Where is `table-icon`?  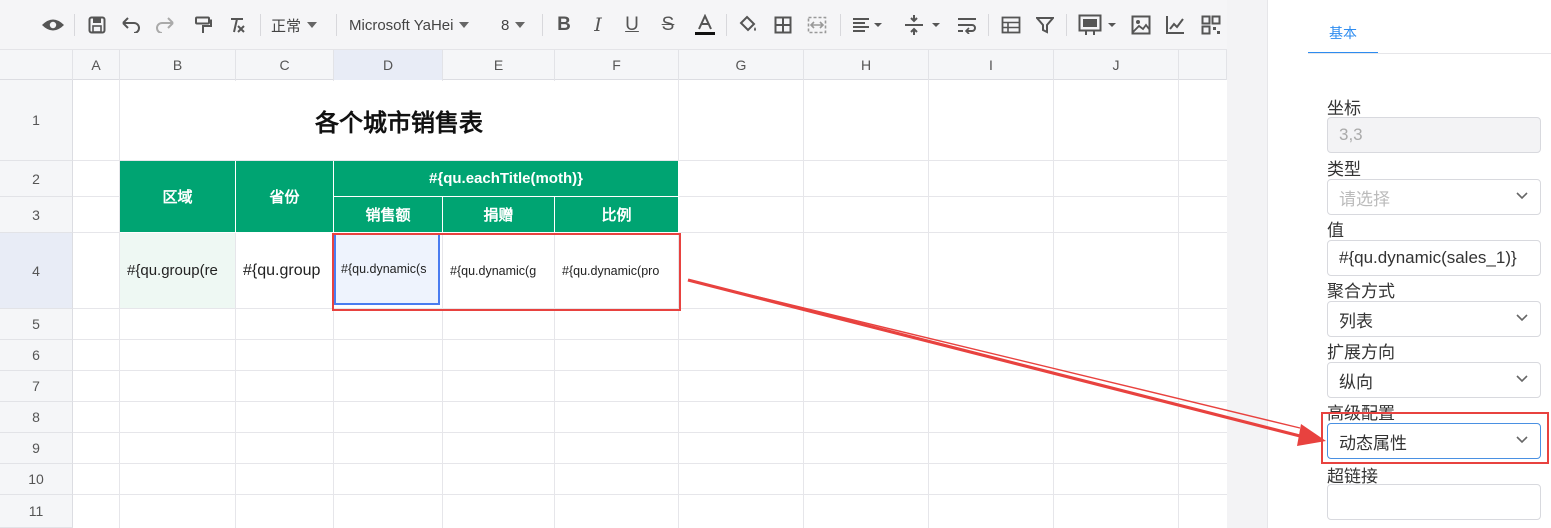 table-icon is located at coordinates (1011, 25).